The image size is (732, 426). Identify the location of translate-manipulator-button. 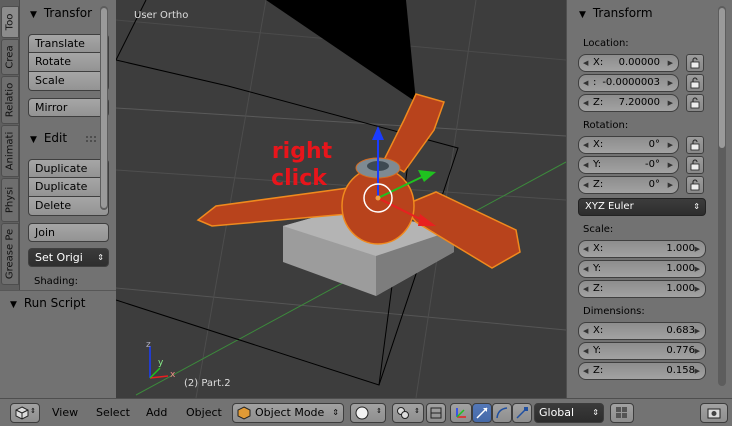
(482, 413).